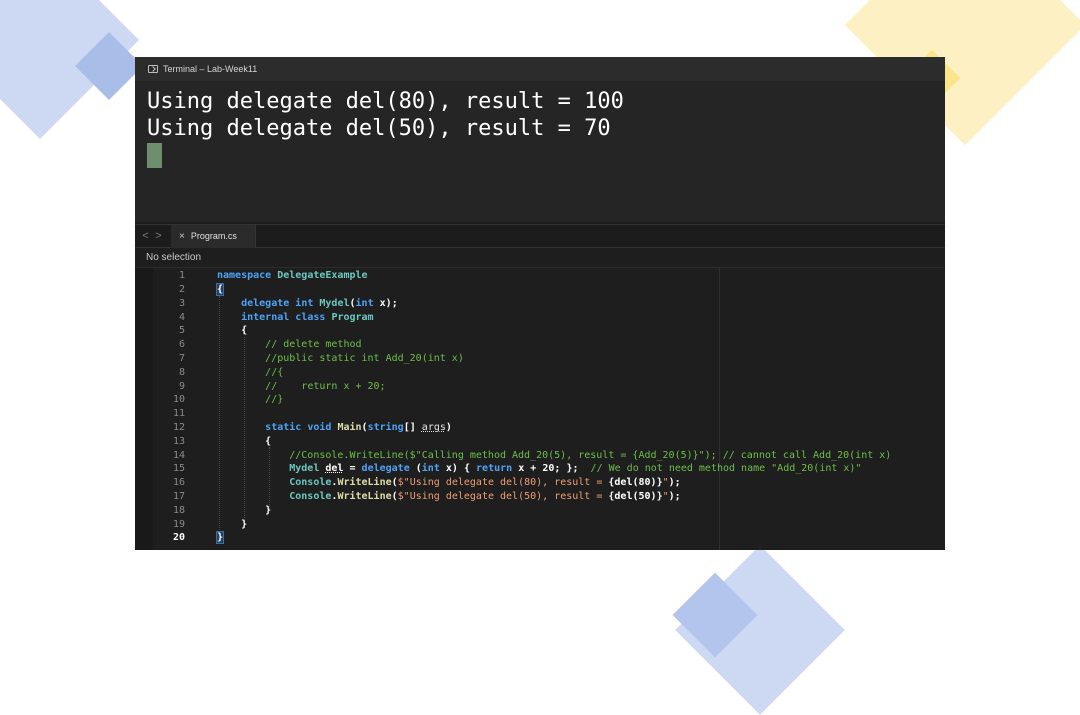 This screenshot has width=1080, height=715. What do you see at coordinates (385, 101) in the screenshot?
I see `terminal-line: Using delegate del(80), result = 100` at bounding box center [385, 101].